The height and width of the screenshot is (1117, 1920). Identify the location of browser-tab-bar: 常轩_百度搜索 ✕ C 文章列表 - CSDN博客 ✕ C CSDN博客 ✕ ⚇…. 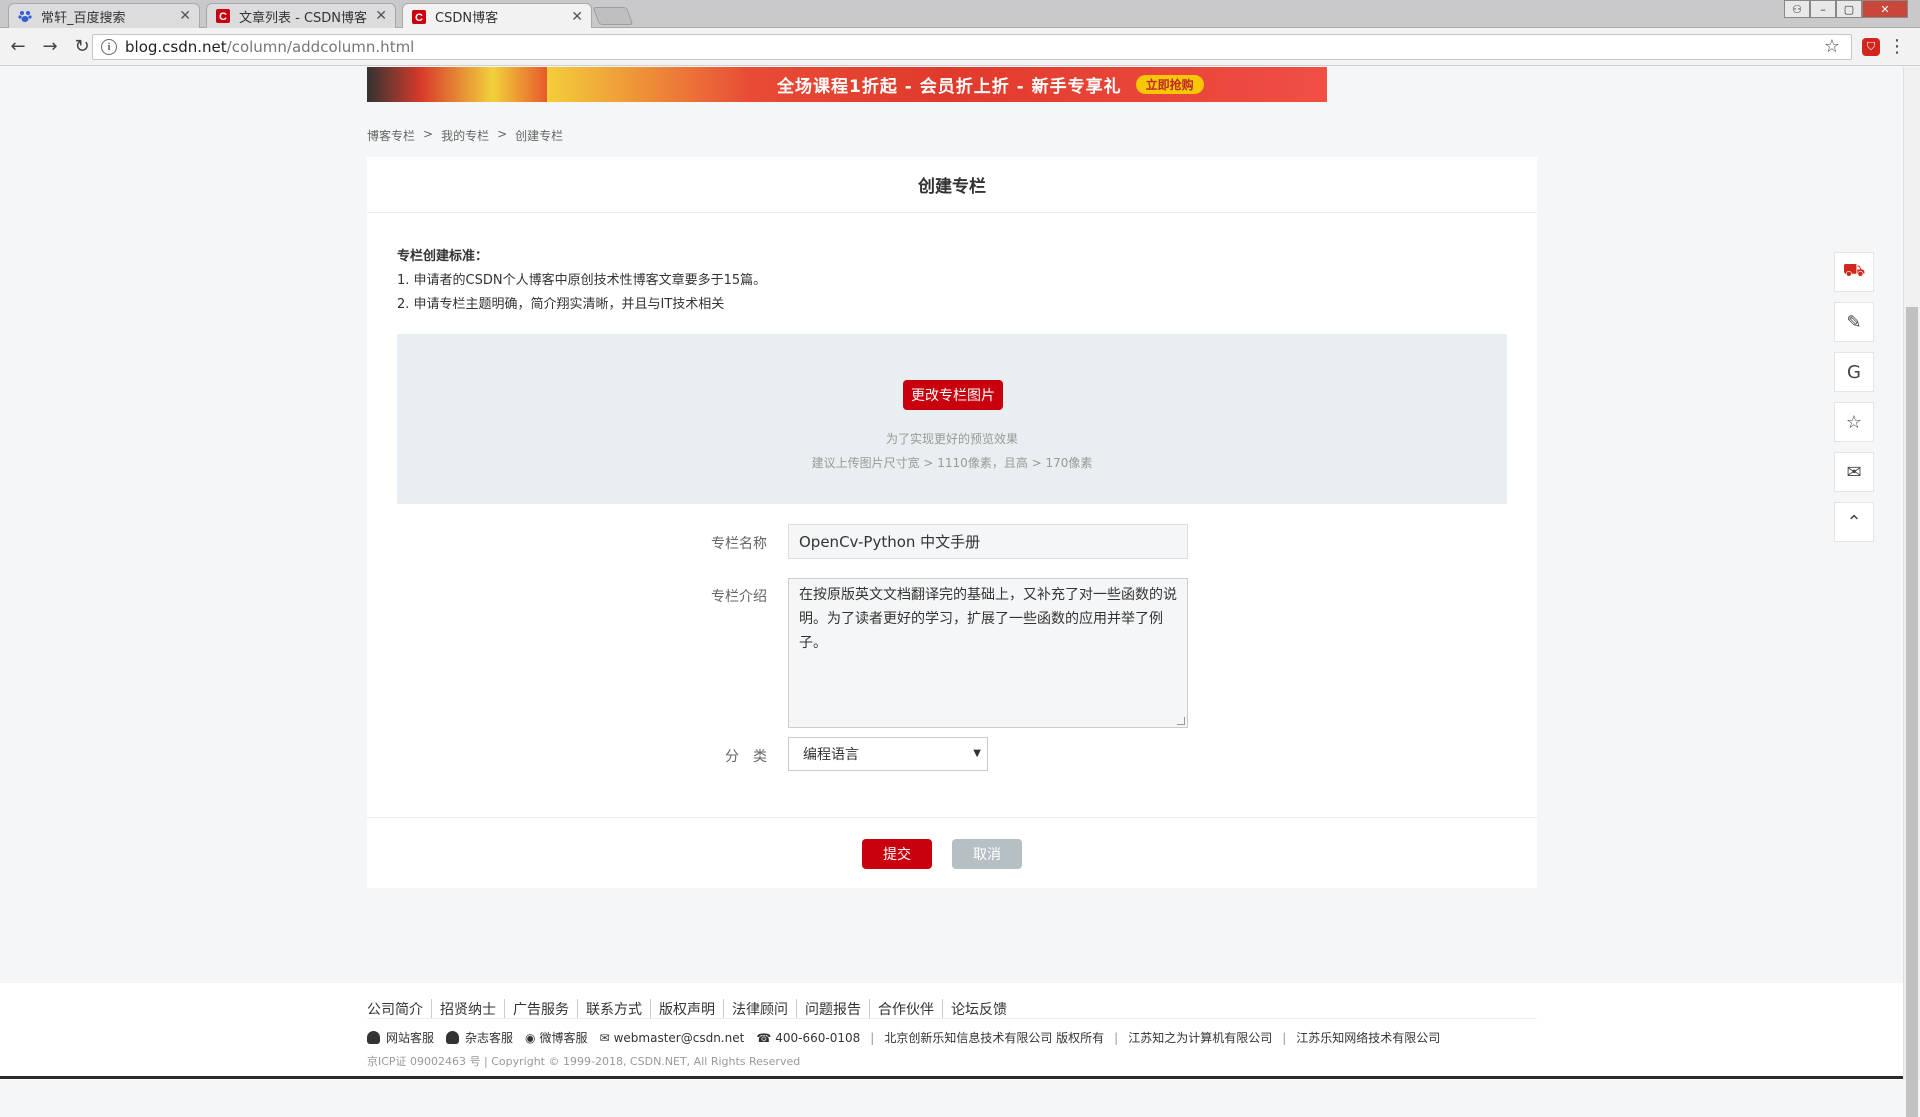
(960, 14).